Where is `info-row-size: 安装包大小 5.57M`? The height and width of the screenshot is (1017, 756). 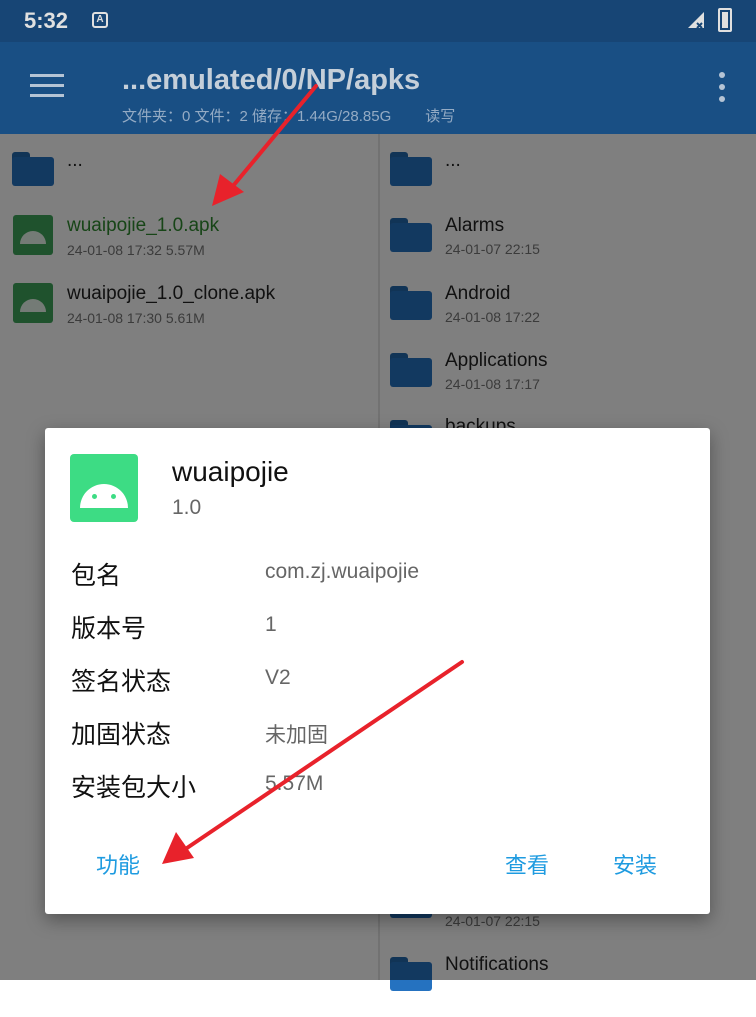
info-row-size: 安装包大小 5.57M is located at coordinates (381, 788).